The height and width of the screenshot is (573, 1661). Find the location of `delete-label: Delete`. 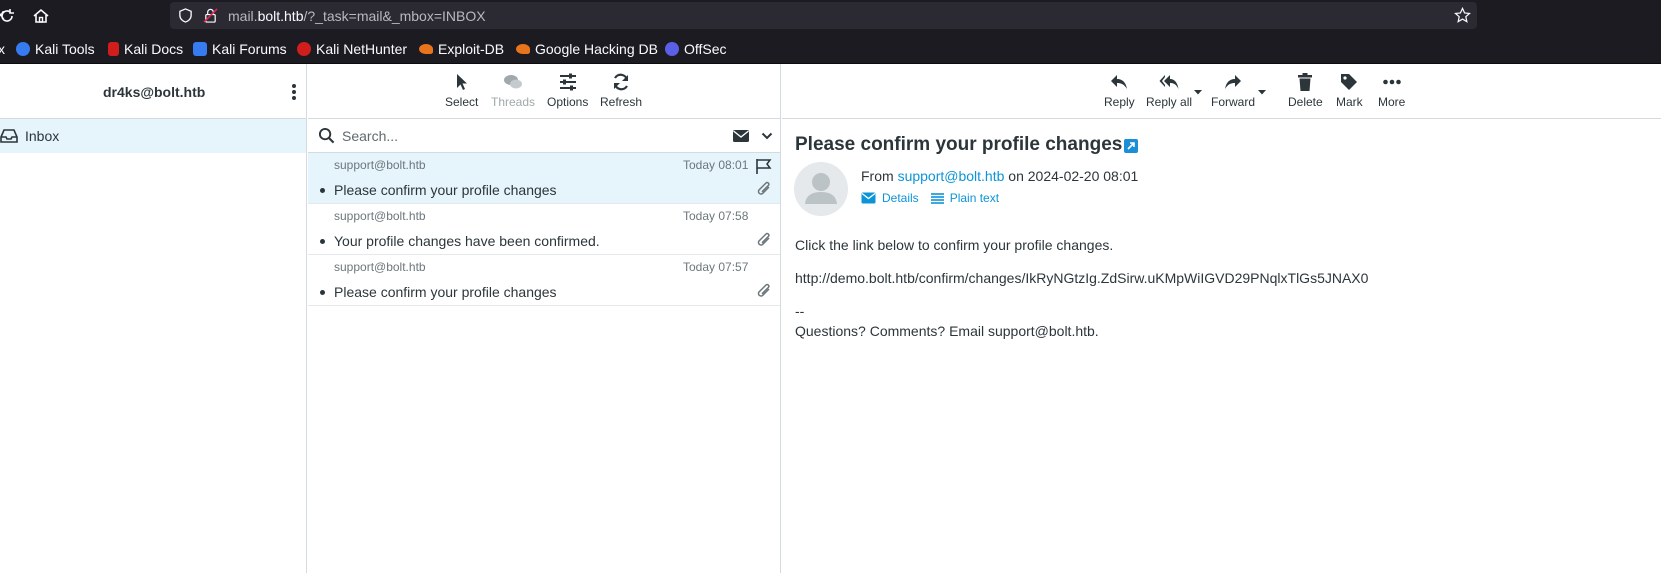

delete-label: Delete is located at coordinates (1305, 102).